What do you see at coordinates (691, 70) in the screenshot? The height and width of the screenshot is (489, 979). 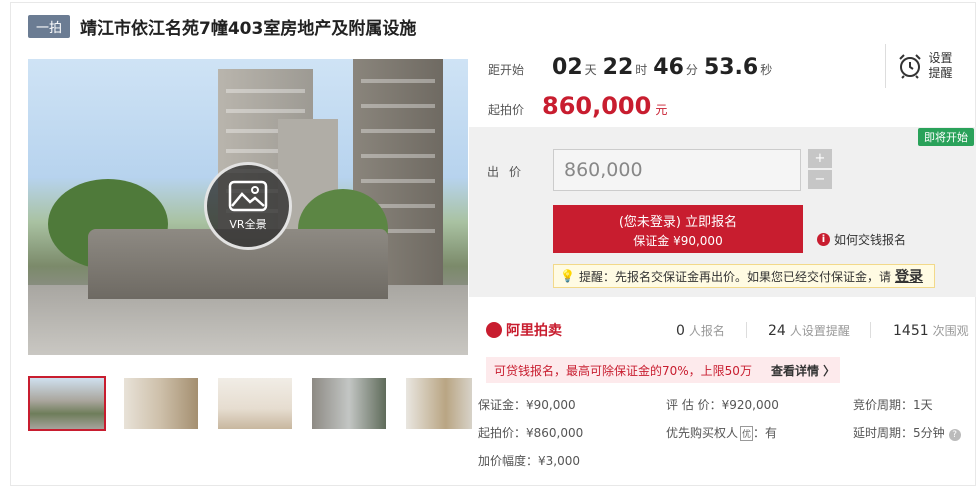 I see `minutes-unit: 分` at bounding box center [691, 70].